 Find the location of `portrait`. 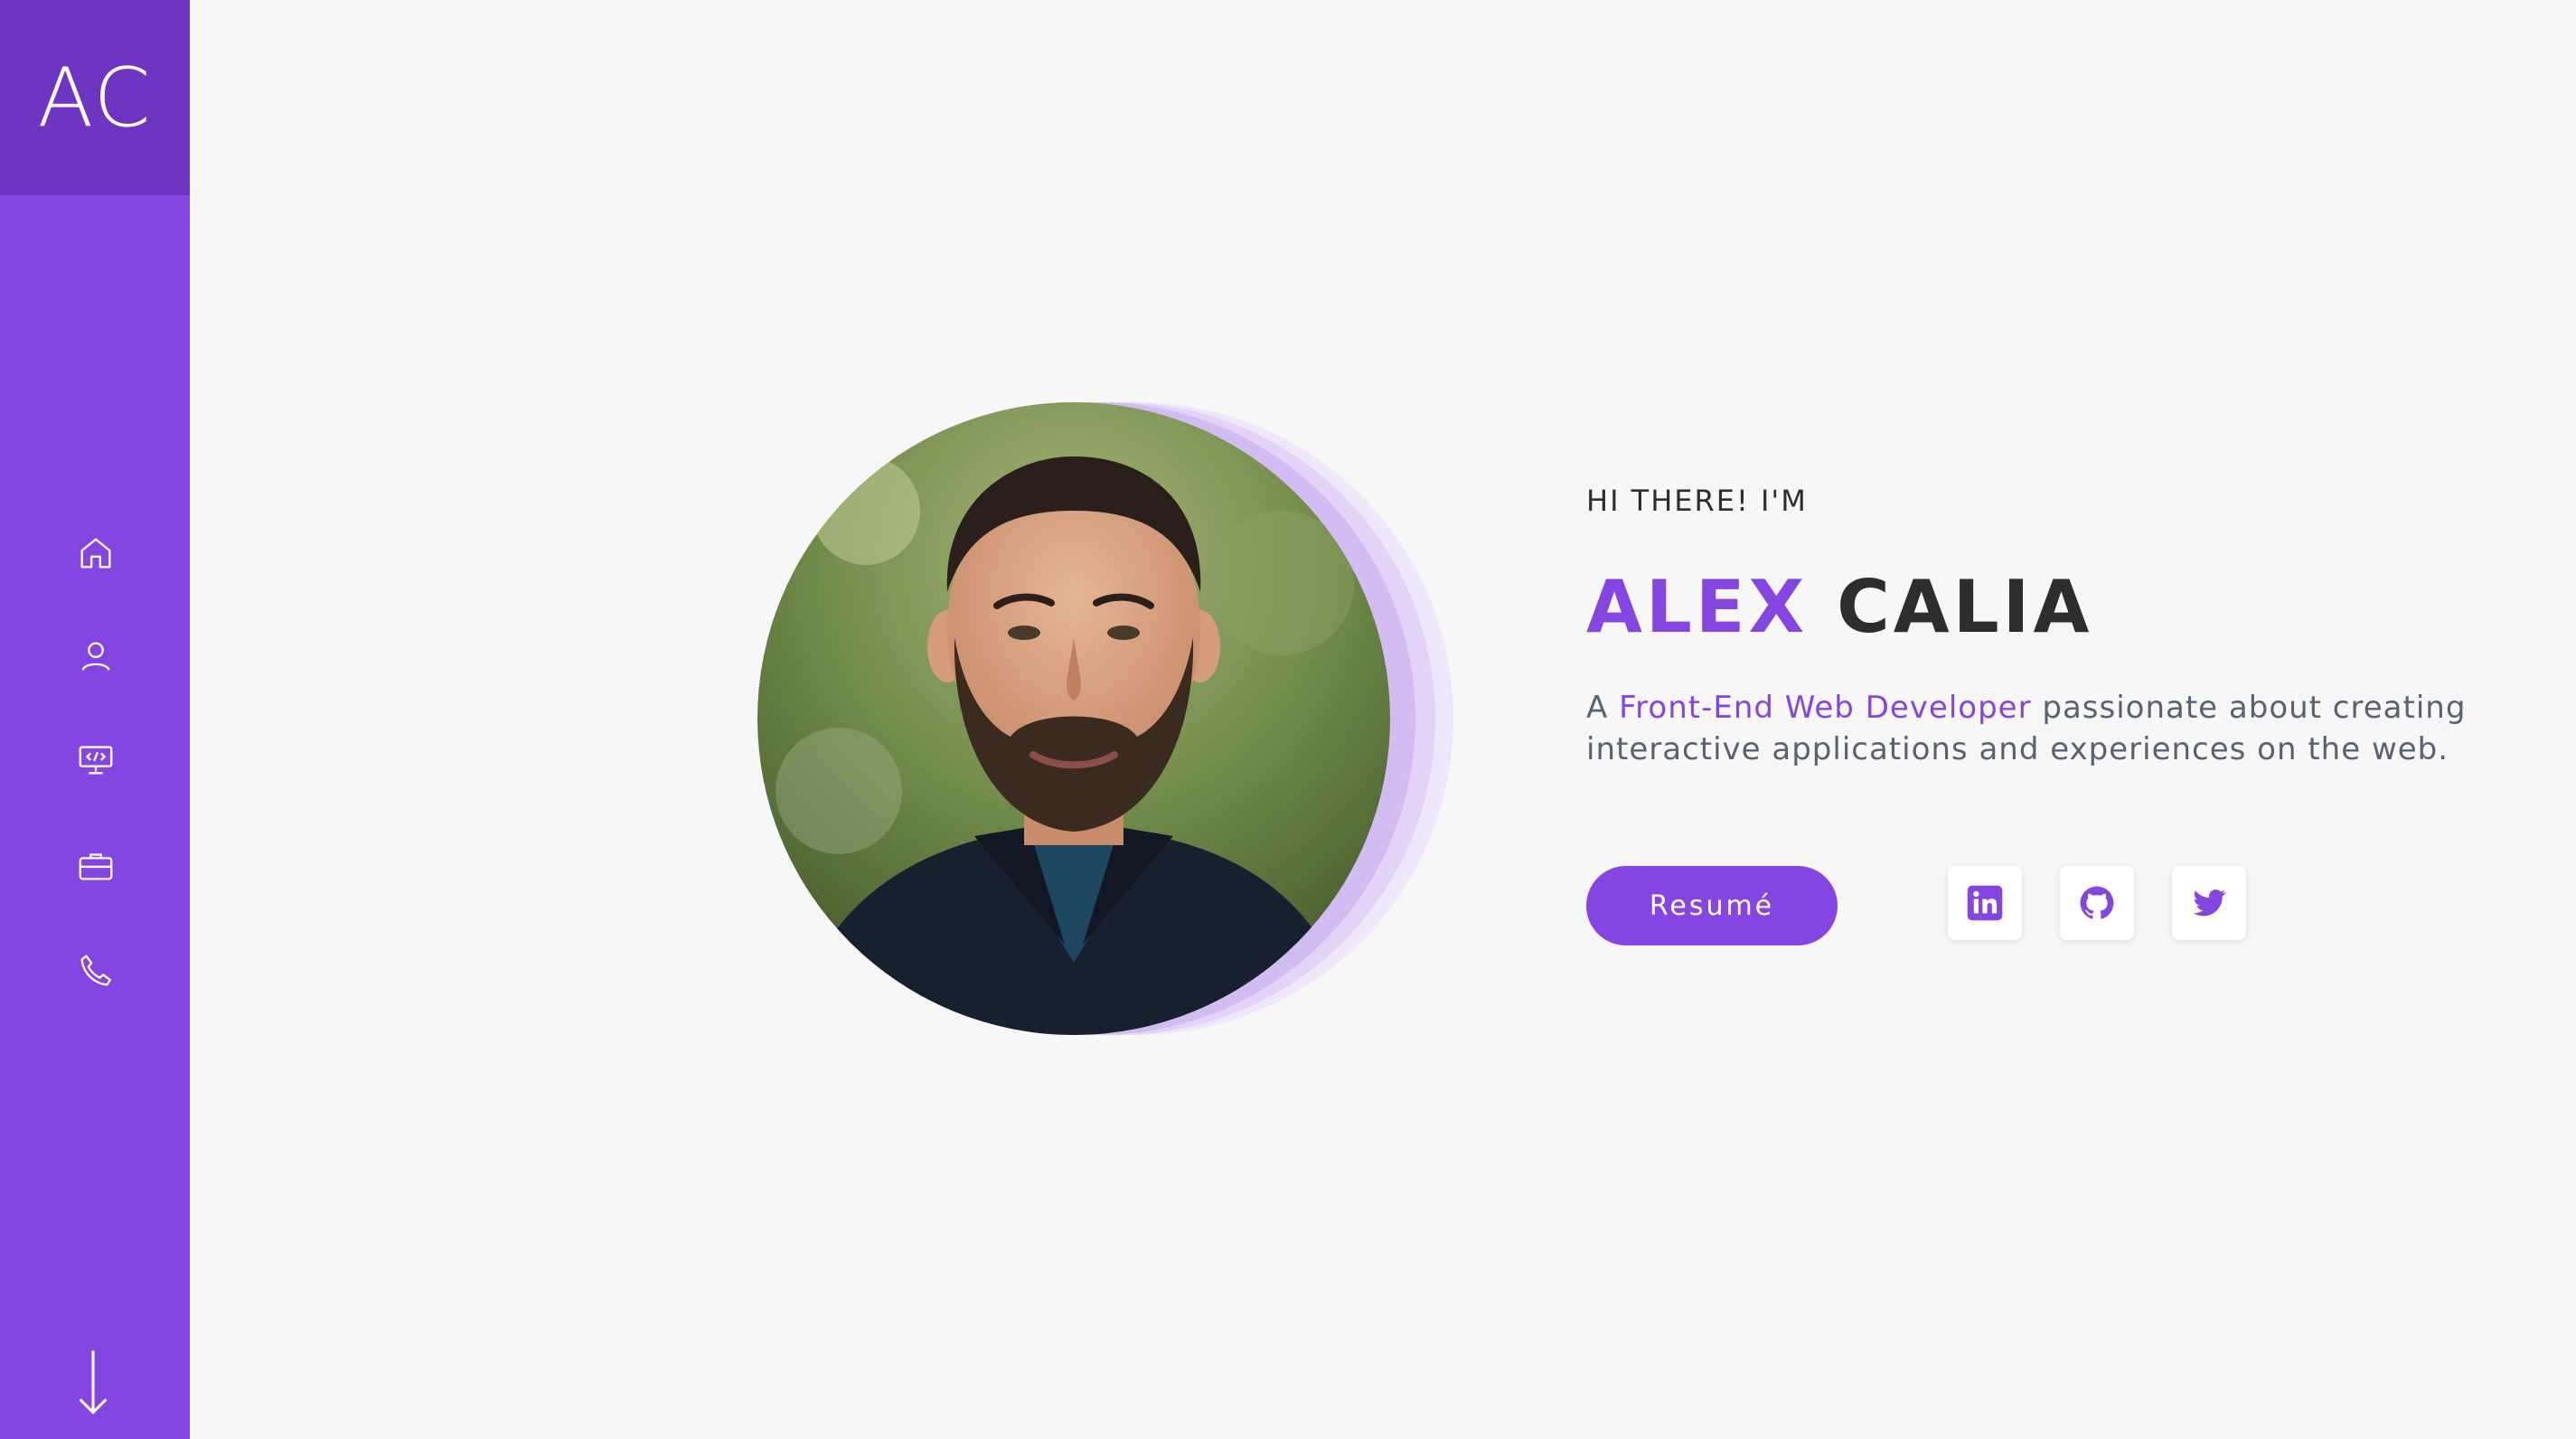

portrait is located at coordinates (1109, 719).